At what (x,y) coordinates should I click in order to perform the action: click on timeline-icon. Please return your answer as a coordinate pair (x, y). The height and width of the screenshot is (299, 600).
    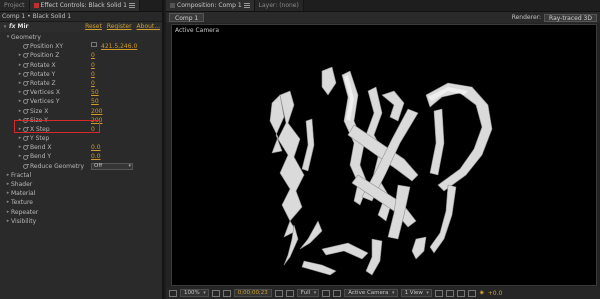
    Looking at the image, I should click on (460, 293).